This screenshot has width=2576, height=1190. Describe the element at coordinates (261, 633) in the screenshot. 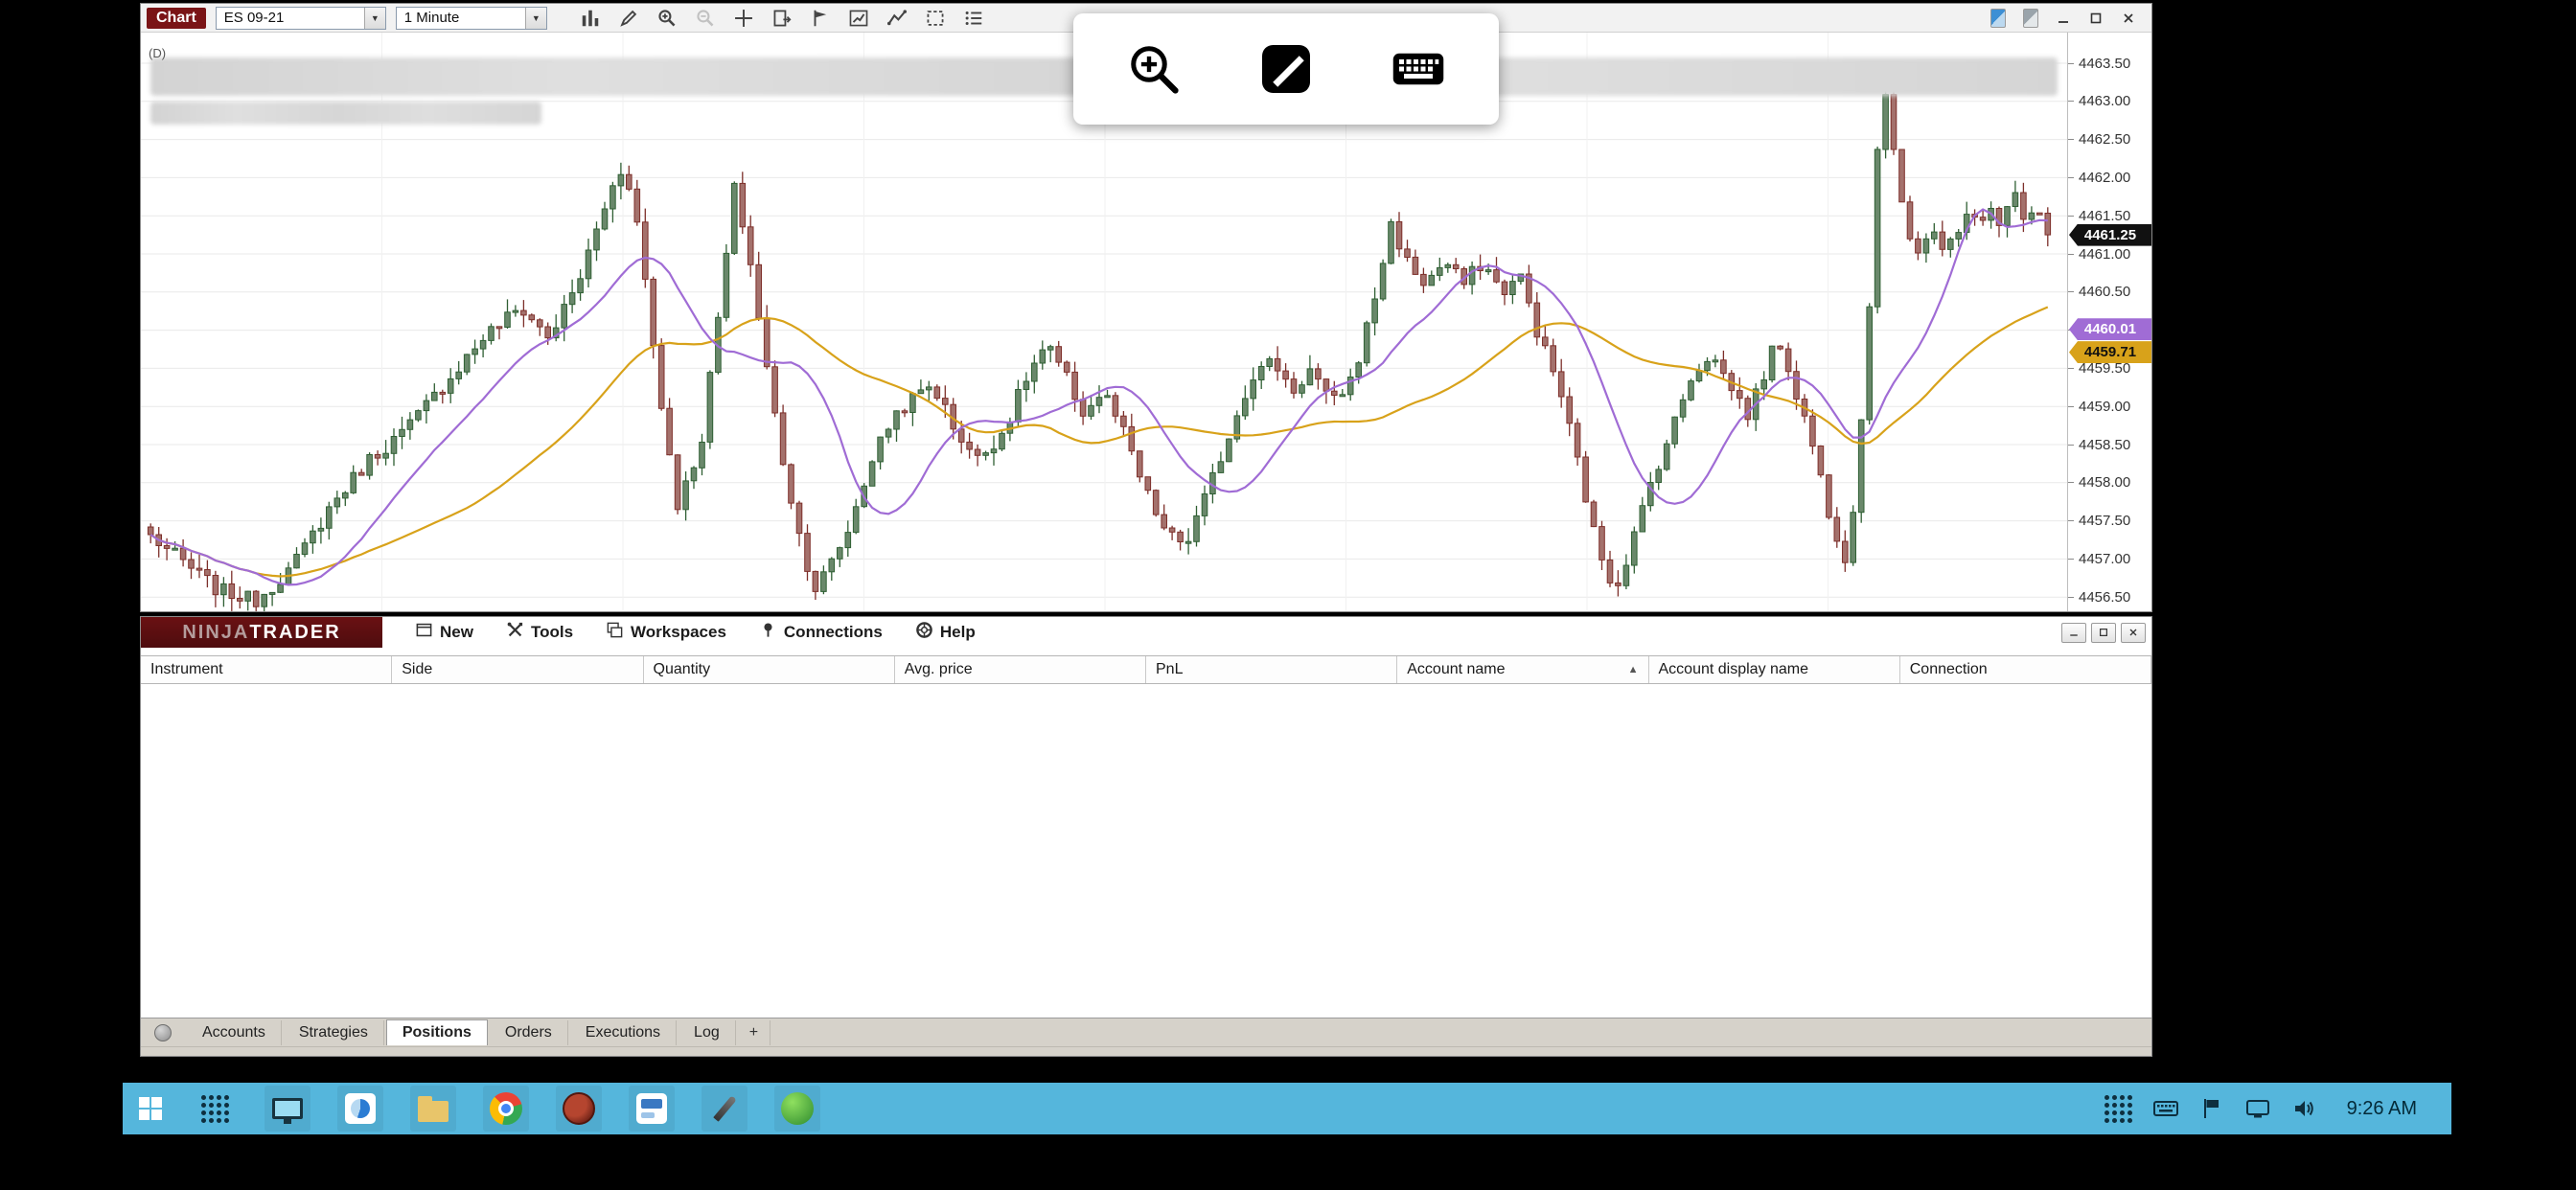

I see `ninjatrader-logo: NINJA TRADER` at that location.